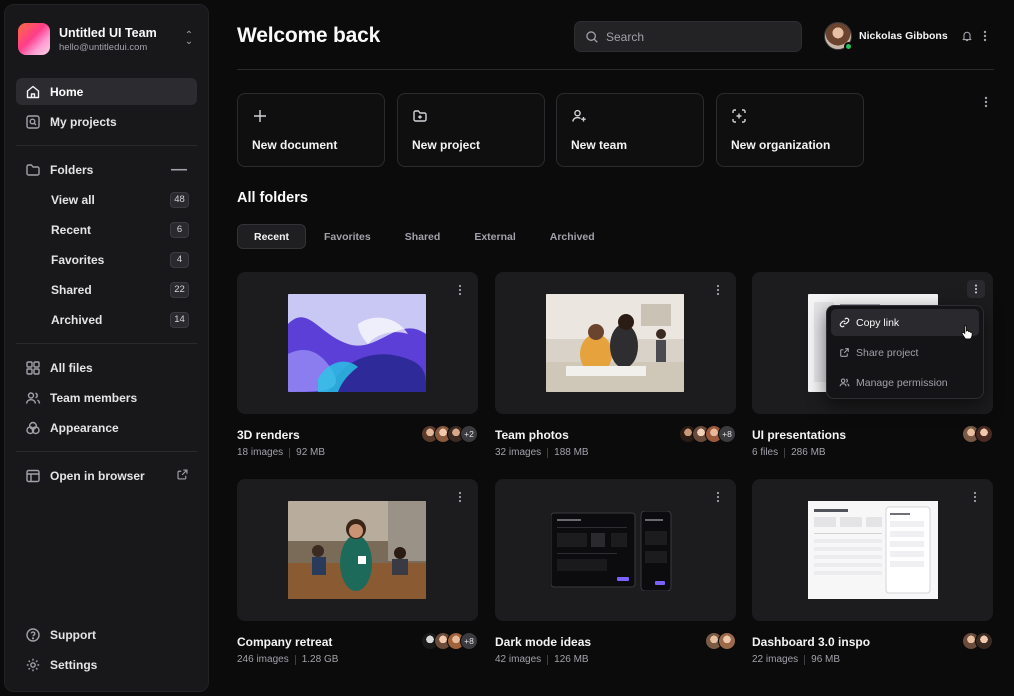 The height and width of the screenshot is (696, 1014). Describe the element at coordinates (886, 36) in the screenshot. I see `user-menu: Nickolas Gibbons` at that location.